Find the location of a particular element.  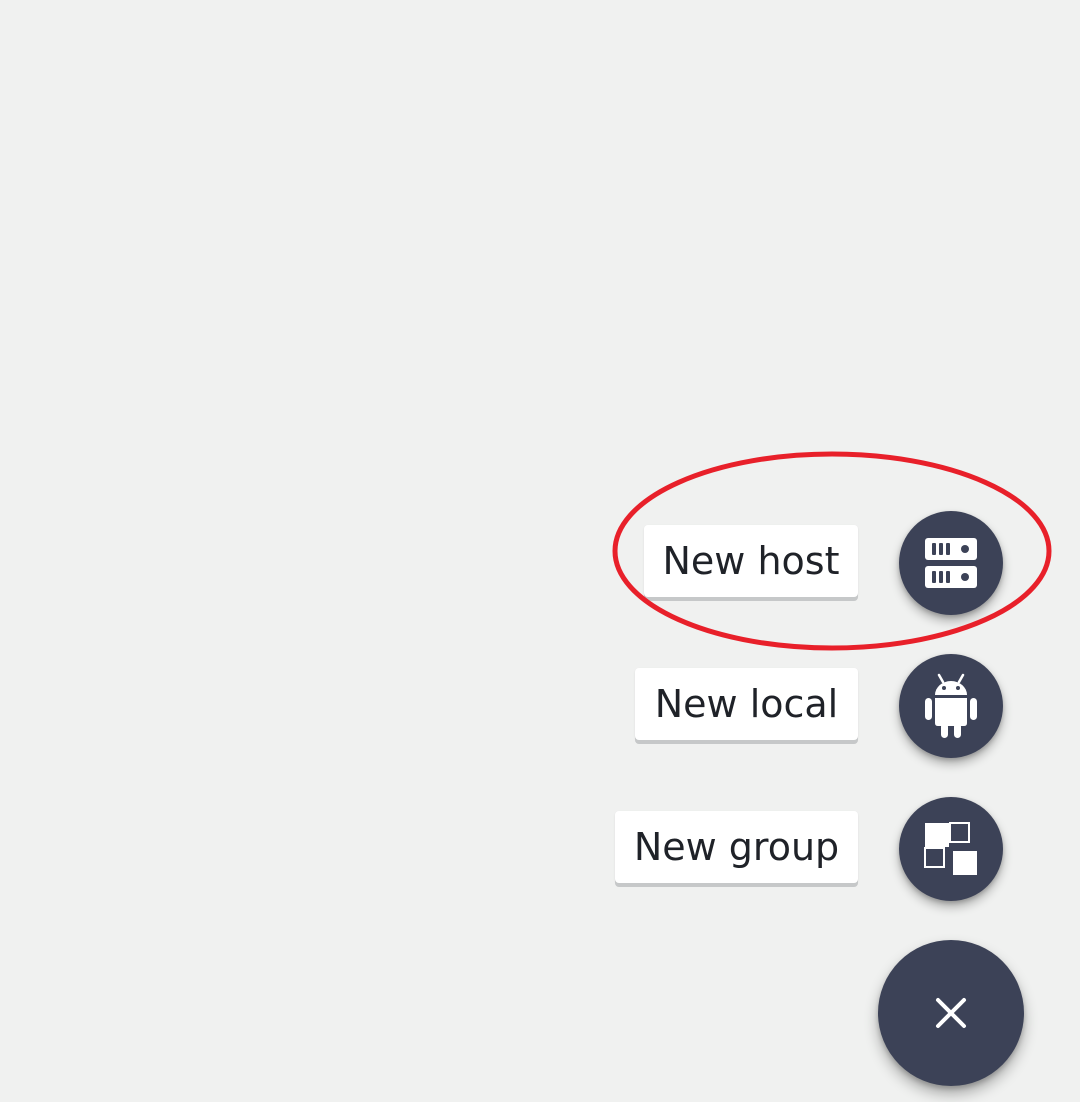

server-icon is located at coordinates (951, 563).